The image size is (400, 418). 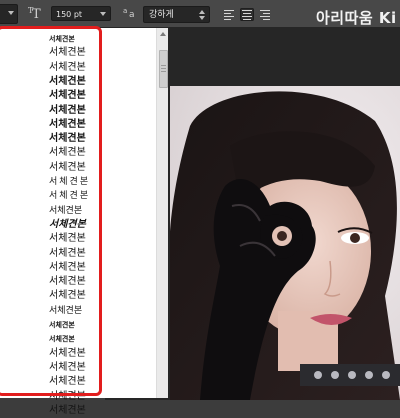 What do you see at coordinates (69, 14) in the screenshot?
I see `font-size-value: 150 pt` at bounding box center [69, 14].